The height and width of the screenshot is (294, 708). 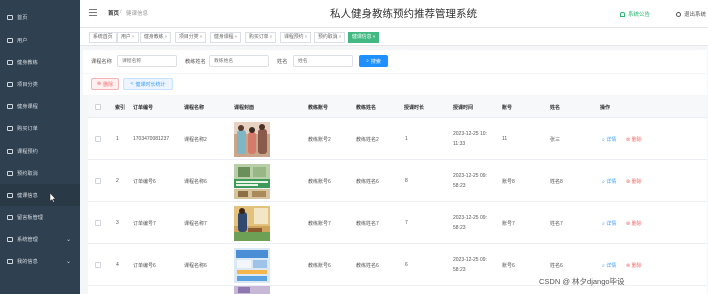 I want to click on sidebar-item-order: 购买订单, so click(x=40, y=128).